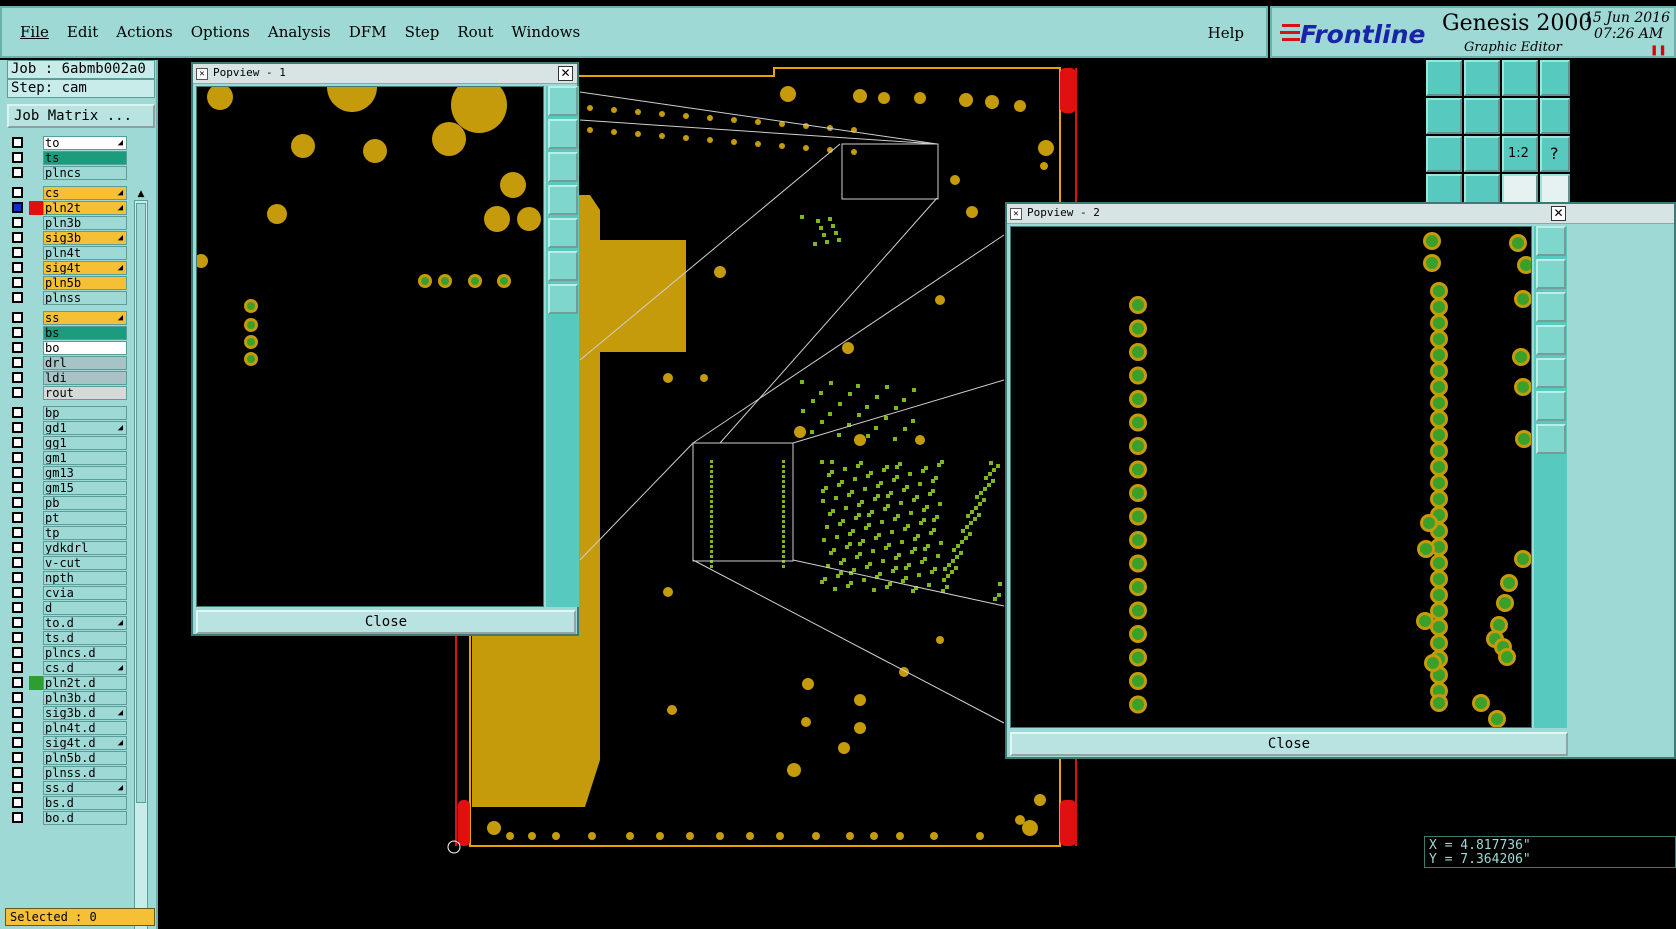 This screenshot has height=929, width=1676. What do you see at coordinates (69, 253) in the screenshot?
I see `layer-row-pln4t: pln4t` at bounding box center [69, 253].